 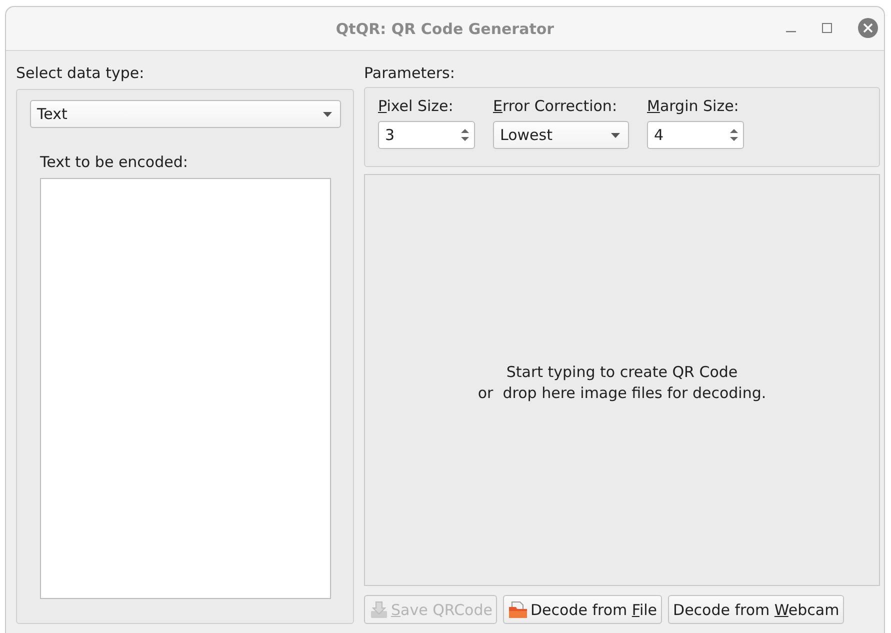 I want to click on data-type-label: Select data type:, so click(x=81, y=73).